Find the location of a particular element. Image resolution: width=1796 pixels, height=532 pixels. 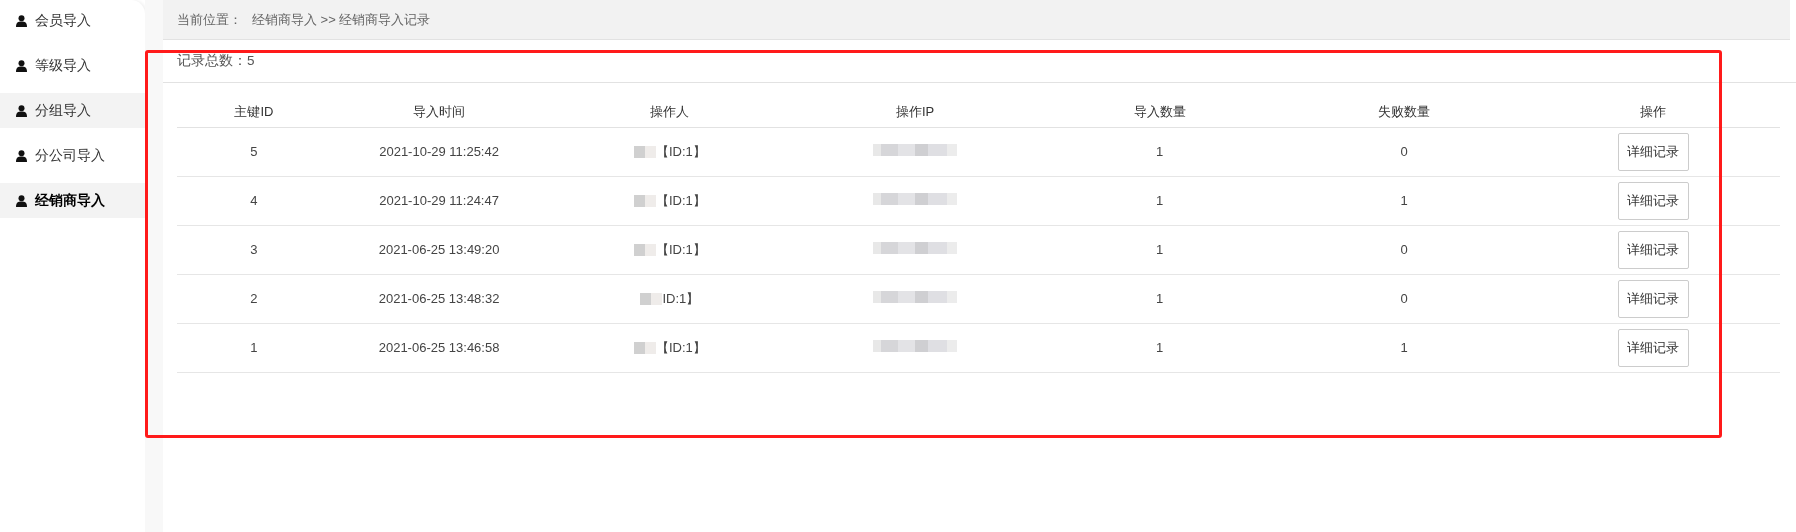

table-cell: ID:1】 is located at coordinates (681, 298).